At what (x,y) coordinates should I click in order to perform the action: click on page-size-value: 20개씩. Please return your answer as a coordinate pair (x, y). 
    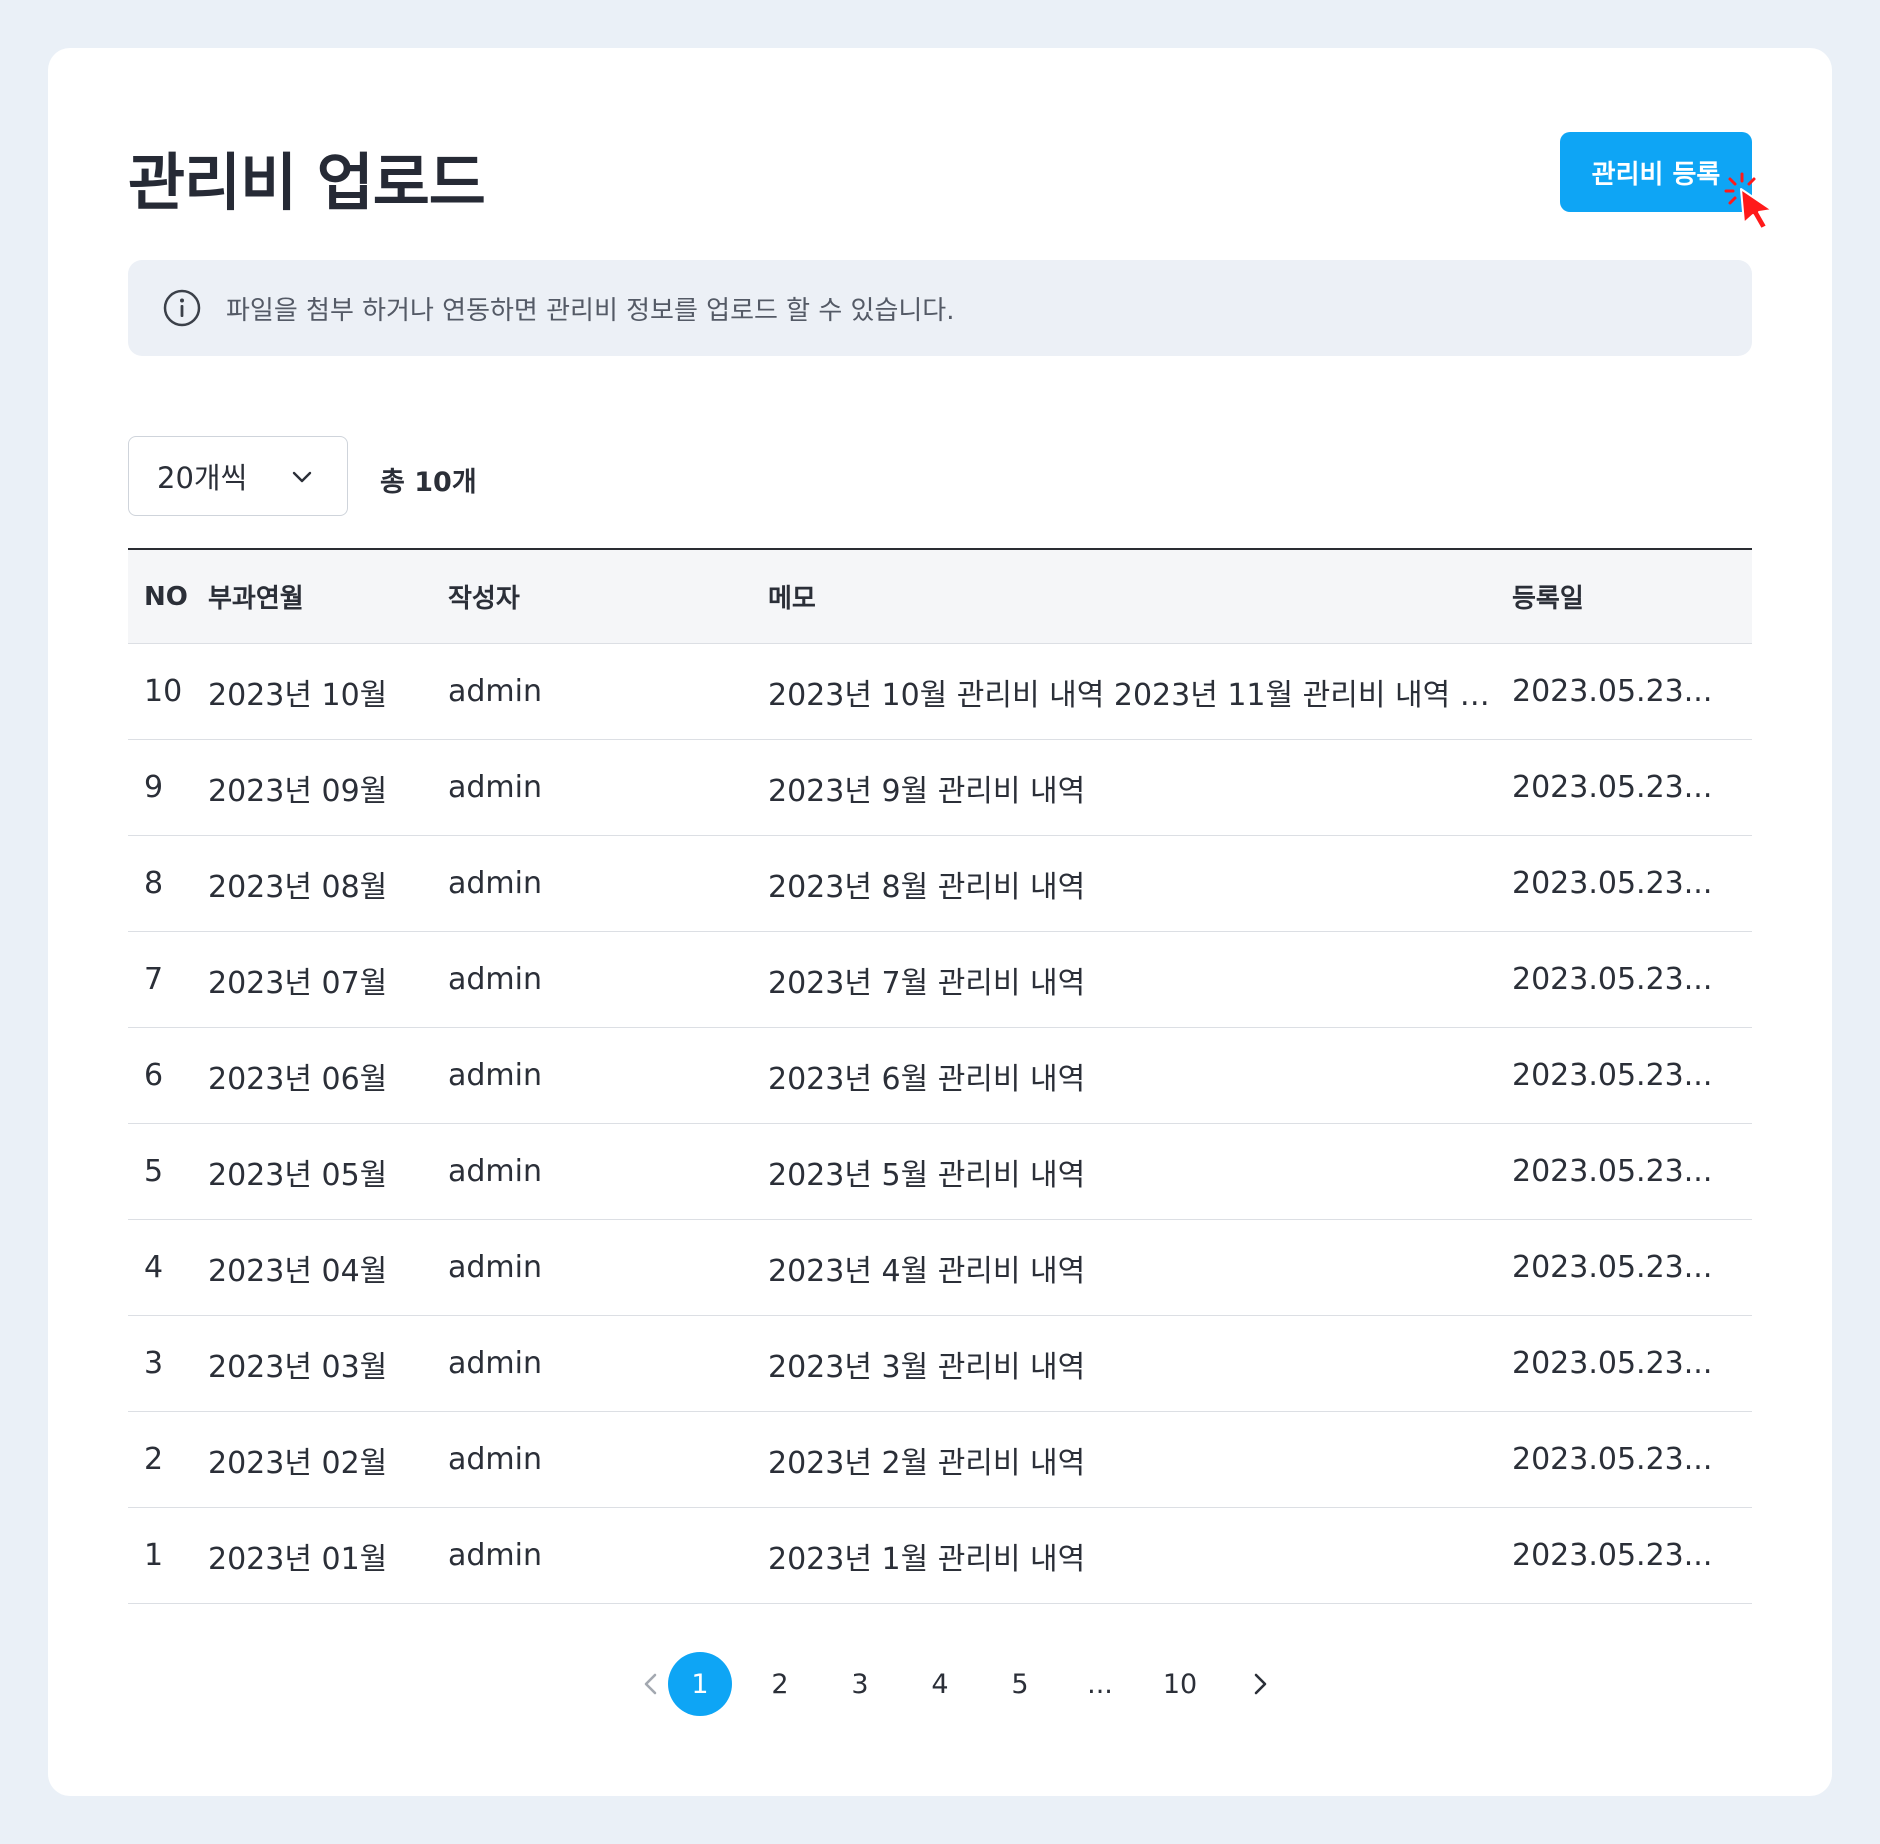
    Looking at the image, I should click on (202, 478).